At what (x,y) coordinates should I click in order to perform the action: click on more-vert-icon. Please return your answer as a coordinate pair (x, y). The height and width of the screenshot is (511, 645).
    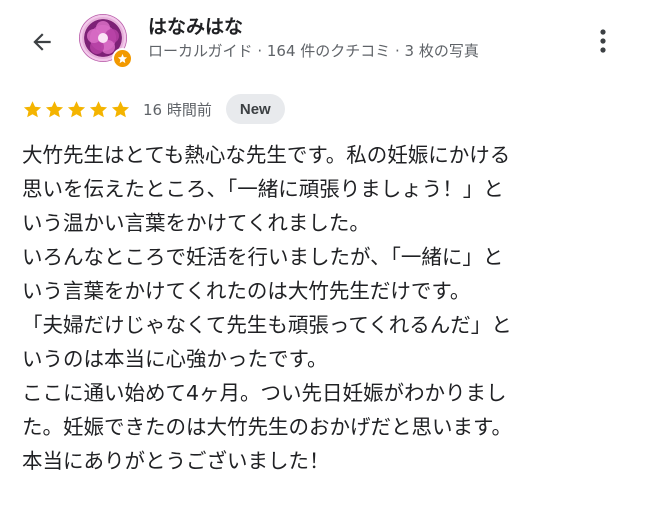
    Looking at the image, I should click on (603, 41).